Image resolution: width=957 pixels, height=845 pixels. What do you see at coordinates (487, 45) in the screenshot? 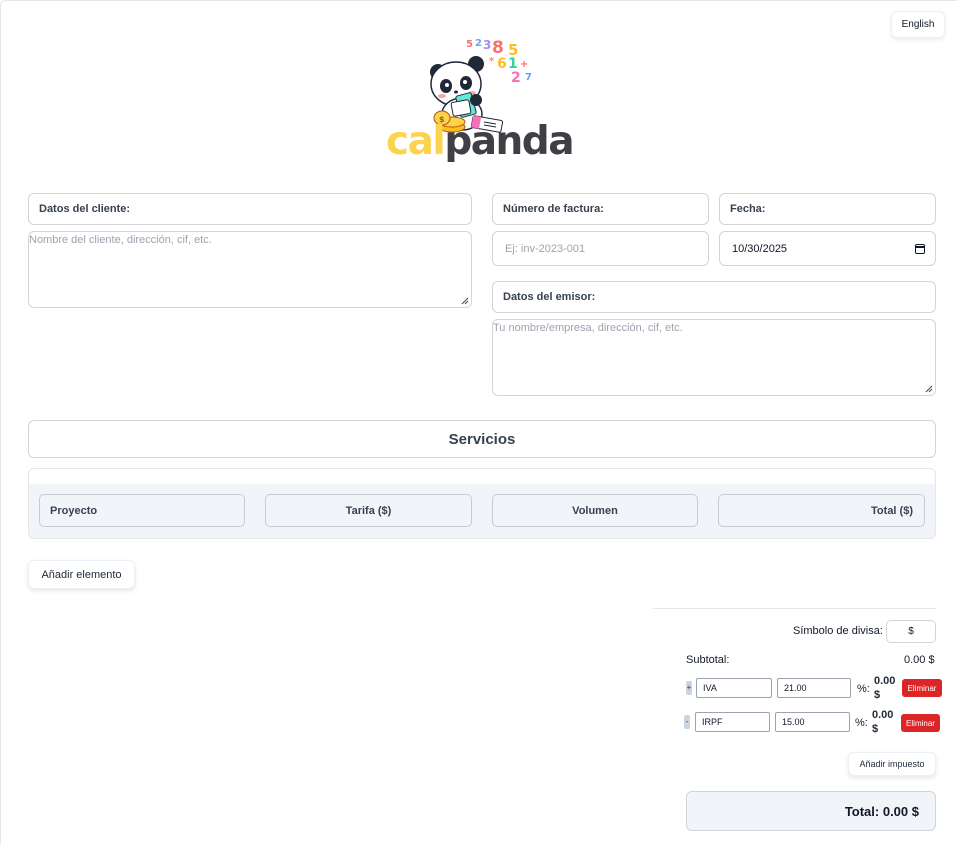
I see `svg-text: 3` at bounding box center [487, 45].